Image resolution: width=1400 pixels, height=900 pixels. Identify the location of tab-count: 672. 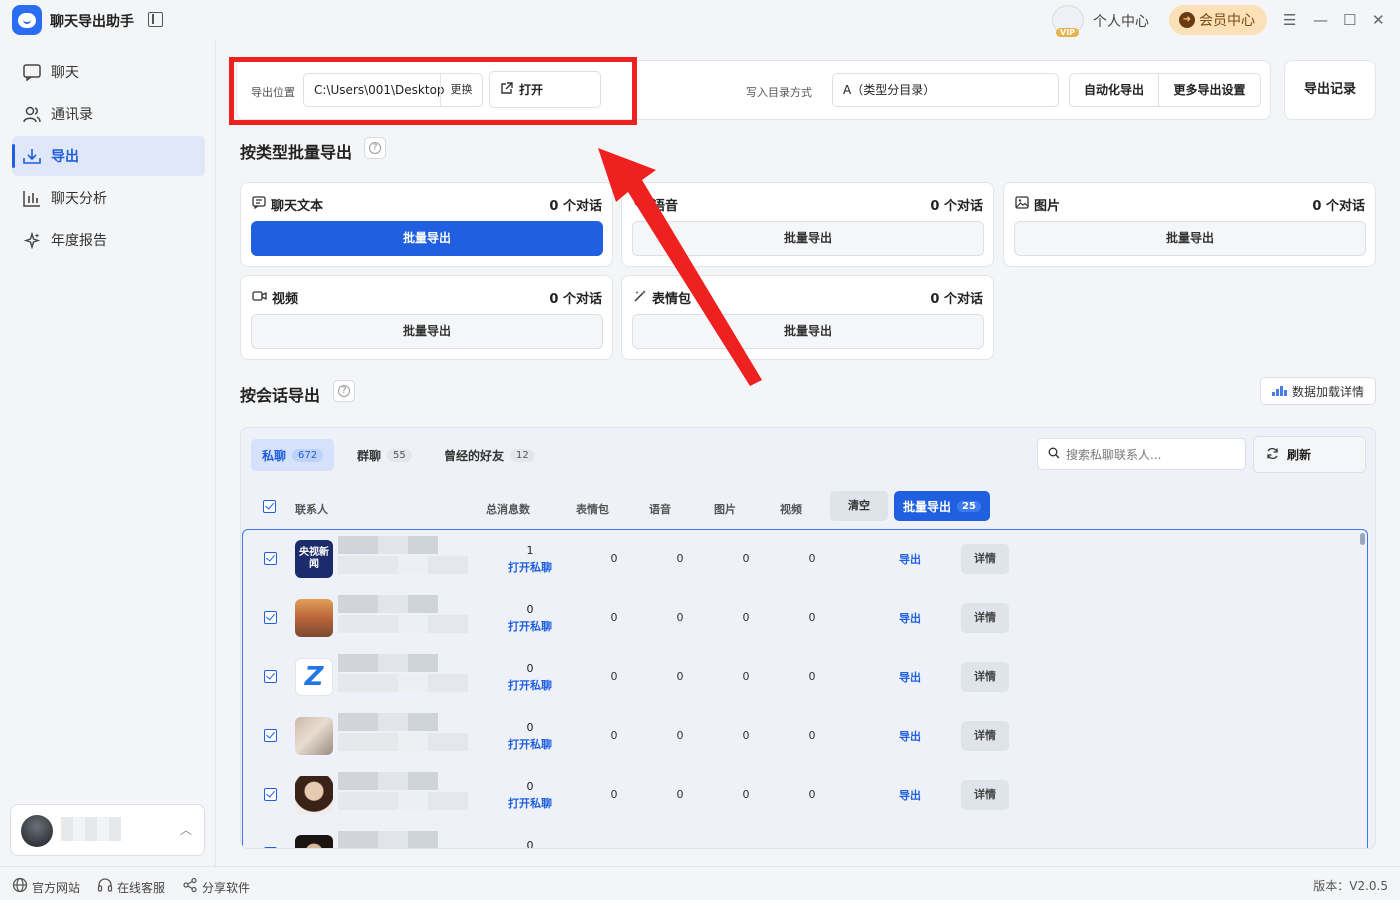
(308, 455).